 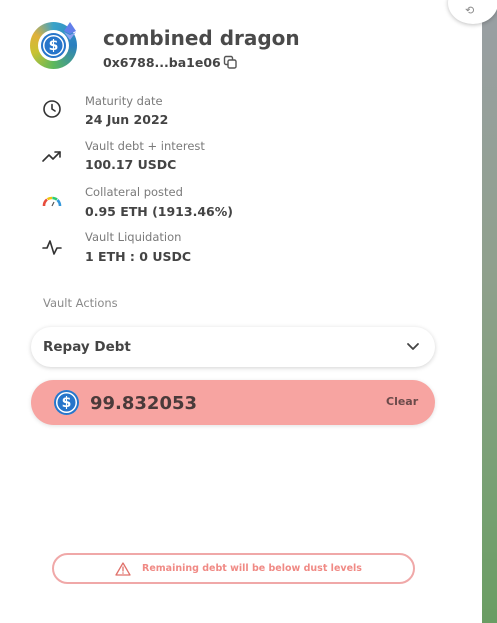 What do you see at coordinates (159, 211) in the screenshot?
I see `collateral-value: 0.95 ETH (1913.46%)` at bounding box center [159, 211].